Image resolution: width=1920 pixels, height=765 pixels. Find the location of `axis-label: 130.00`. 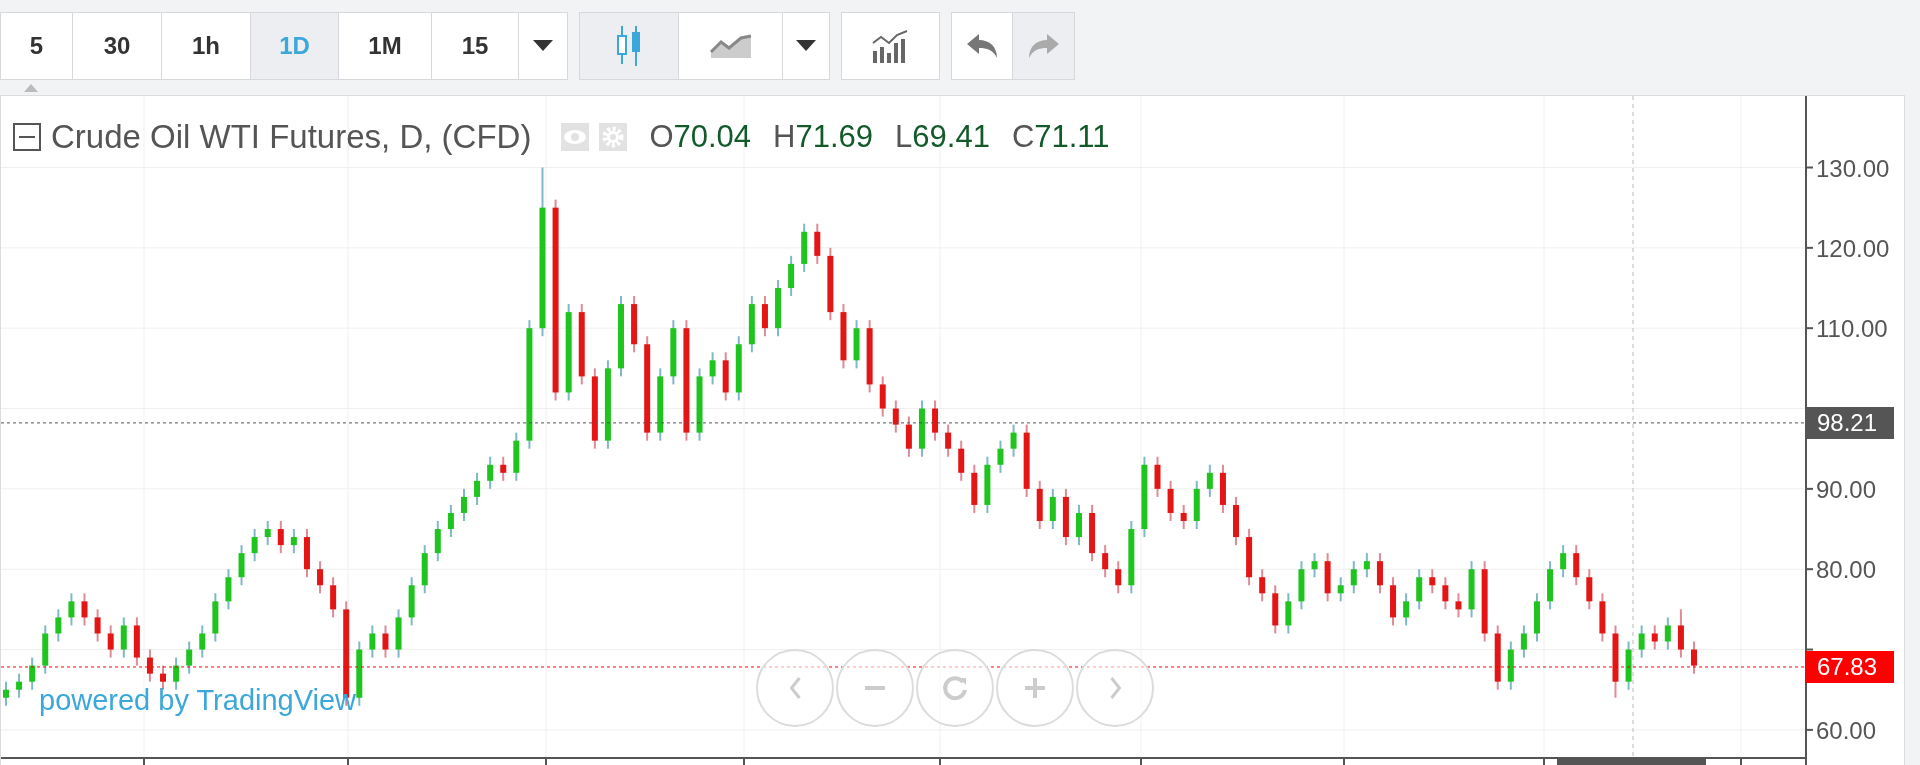

axis-label: 130.00 is located at coordinates (1853, 168).